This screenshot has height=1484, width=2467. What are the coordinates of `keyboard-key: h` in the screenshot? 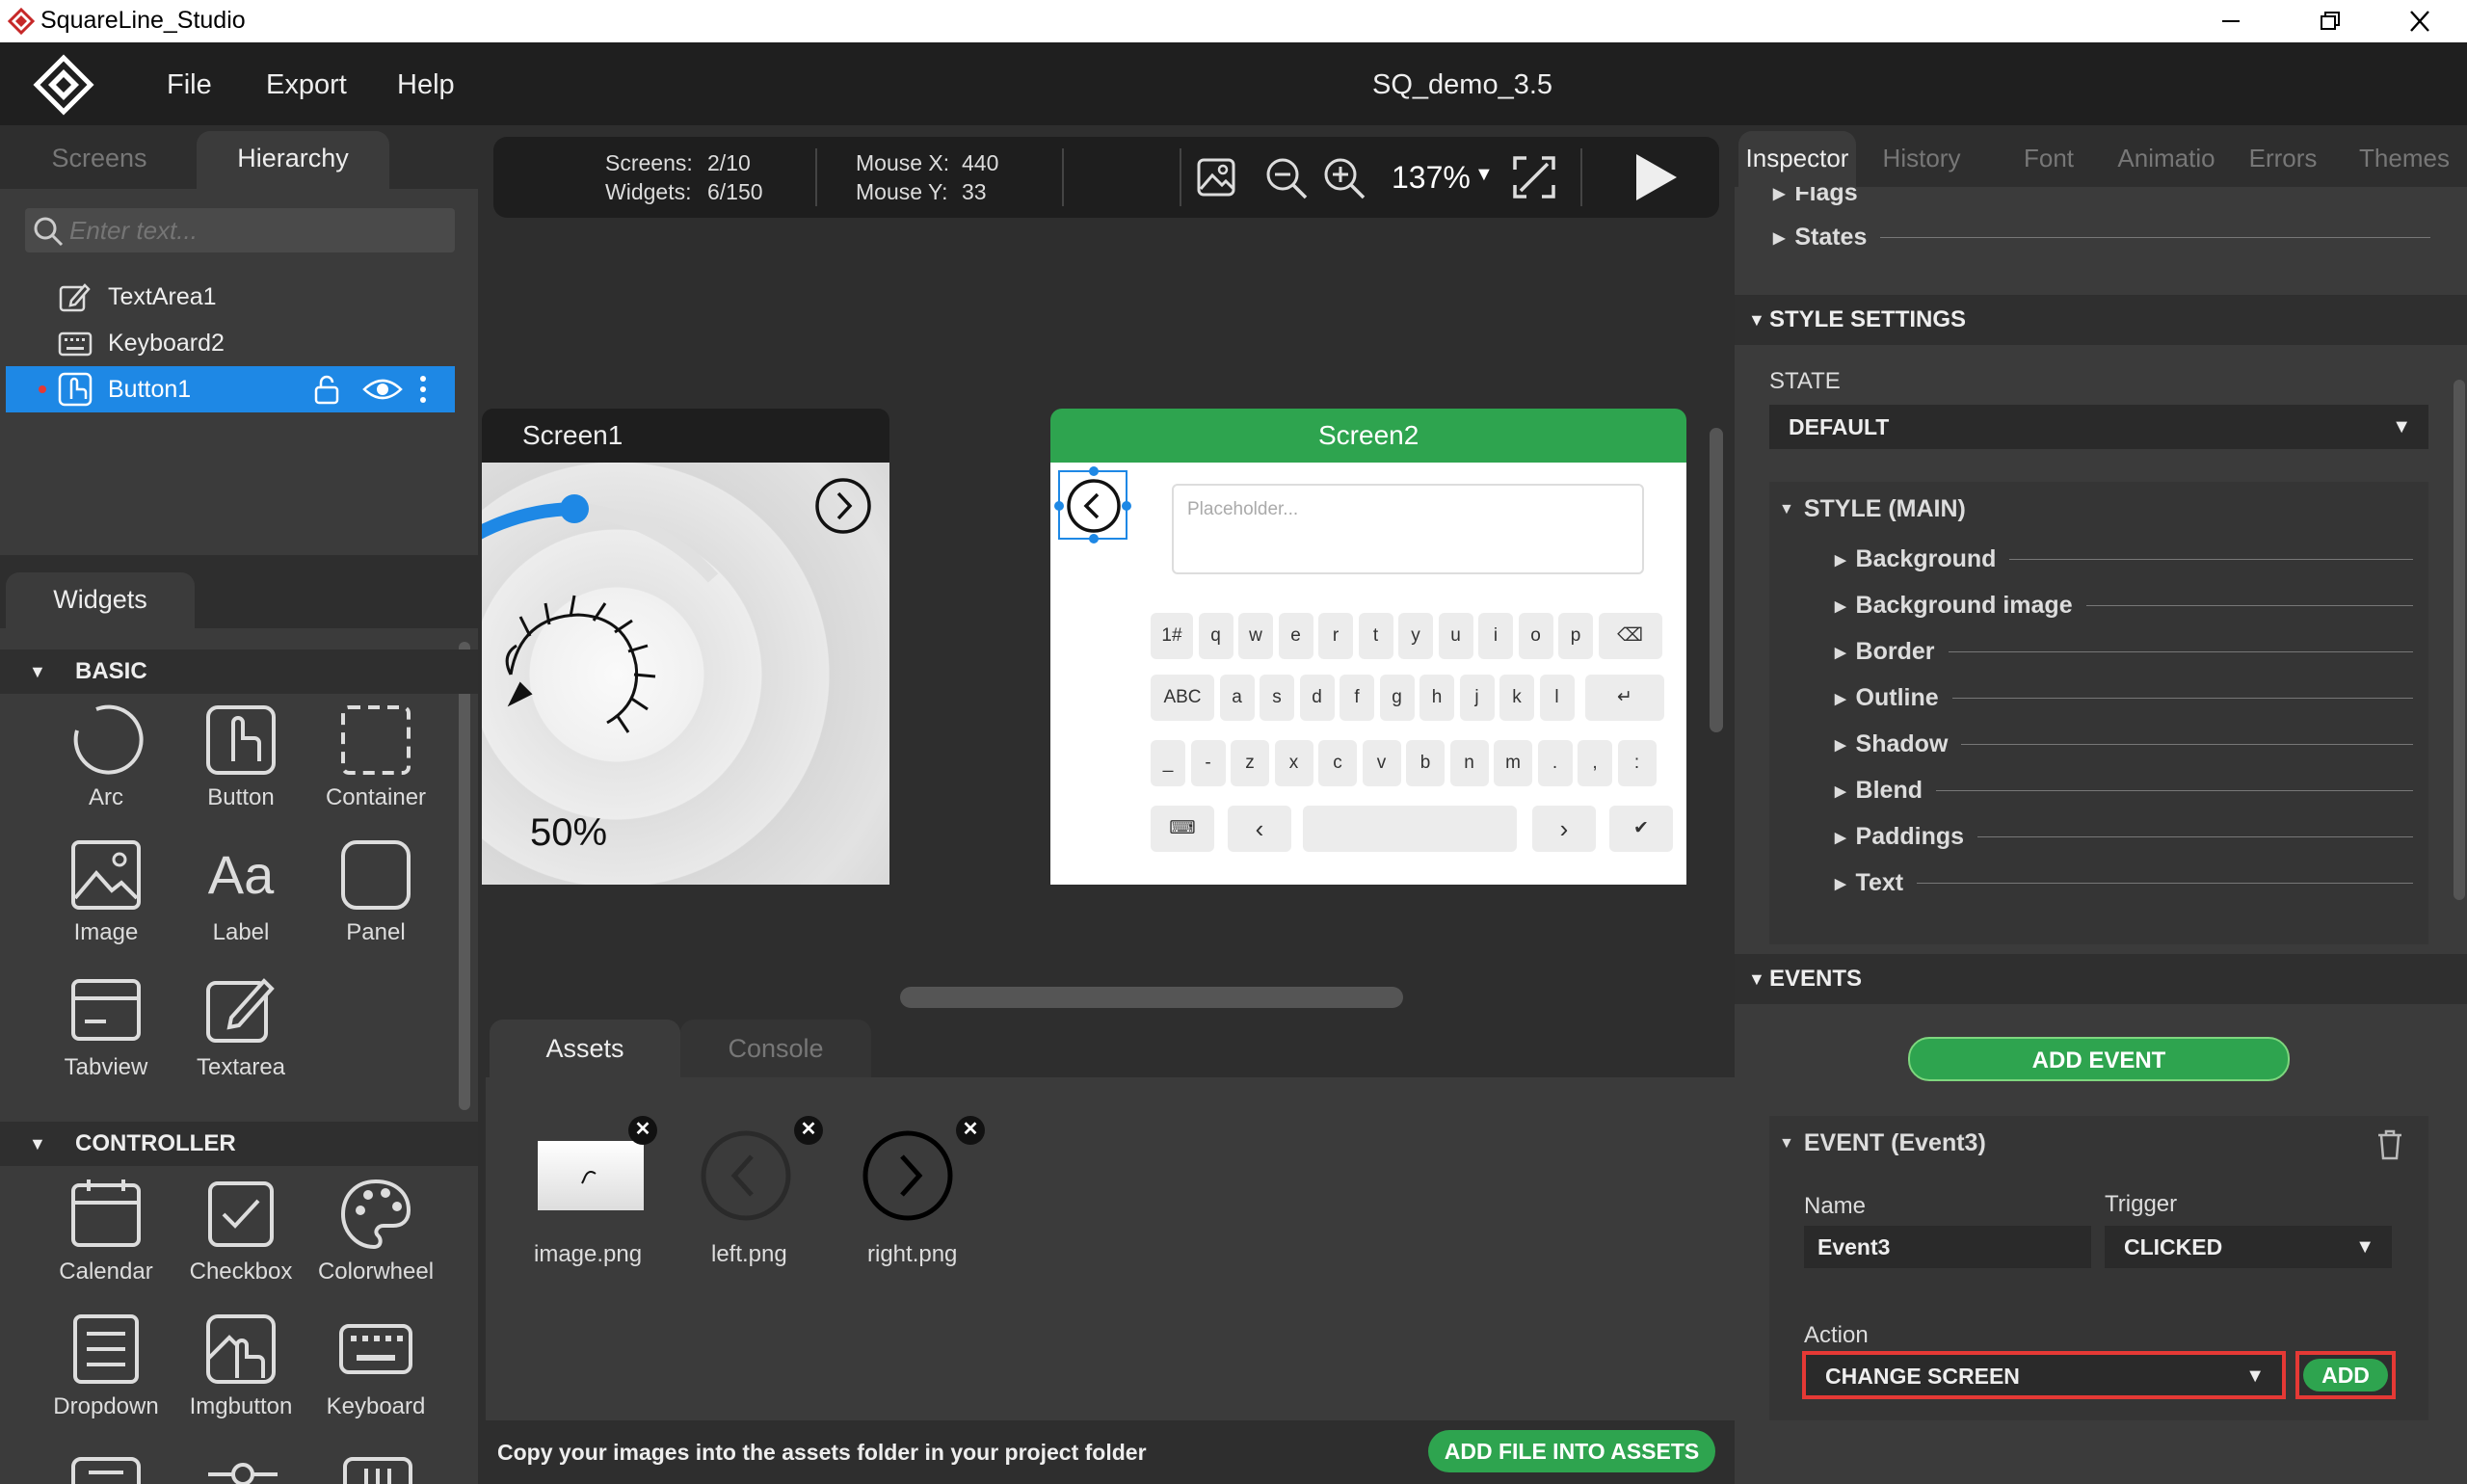 It's located at (1436, 698).